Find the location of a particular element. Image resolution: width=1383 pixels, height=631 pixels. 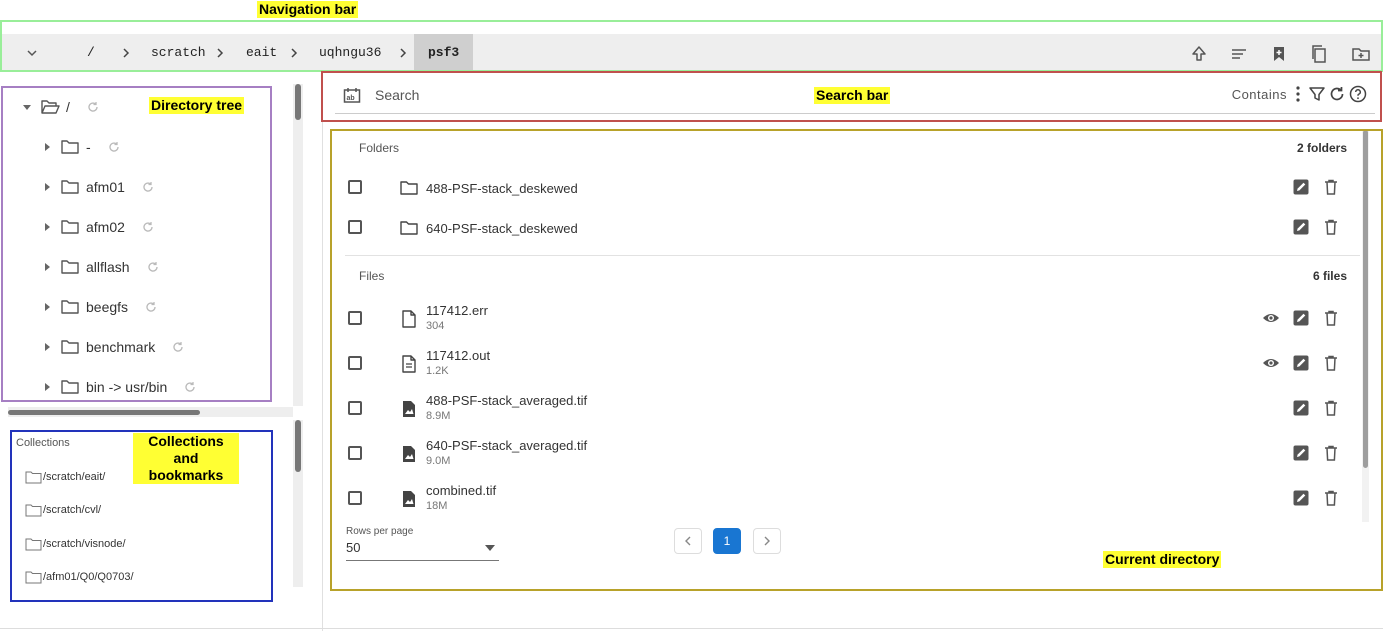

folder-row: 488-PSF-stack_deskewed is located at coordinates (846, 188).